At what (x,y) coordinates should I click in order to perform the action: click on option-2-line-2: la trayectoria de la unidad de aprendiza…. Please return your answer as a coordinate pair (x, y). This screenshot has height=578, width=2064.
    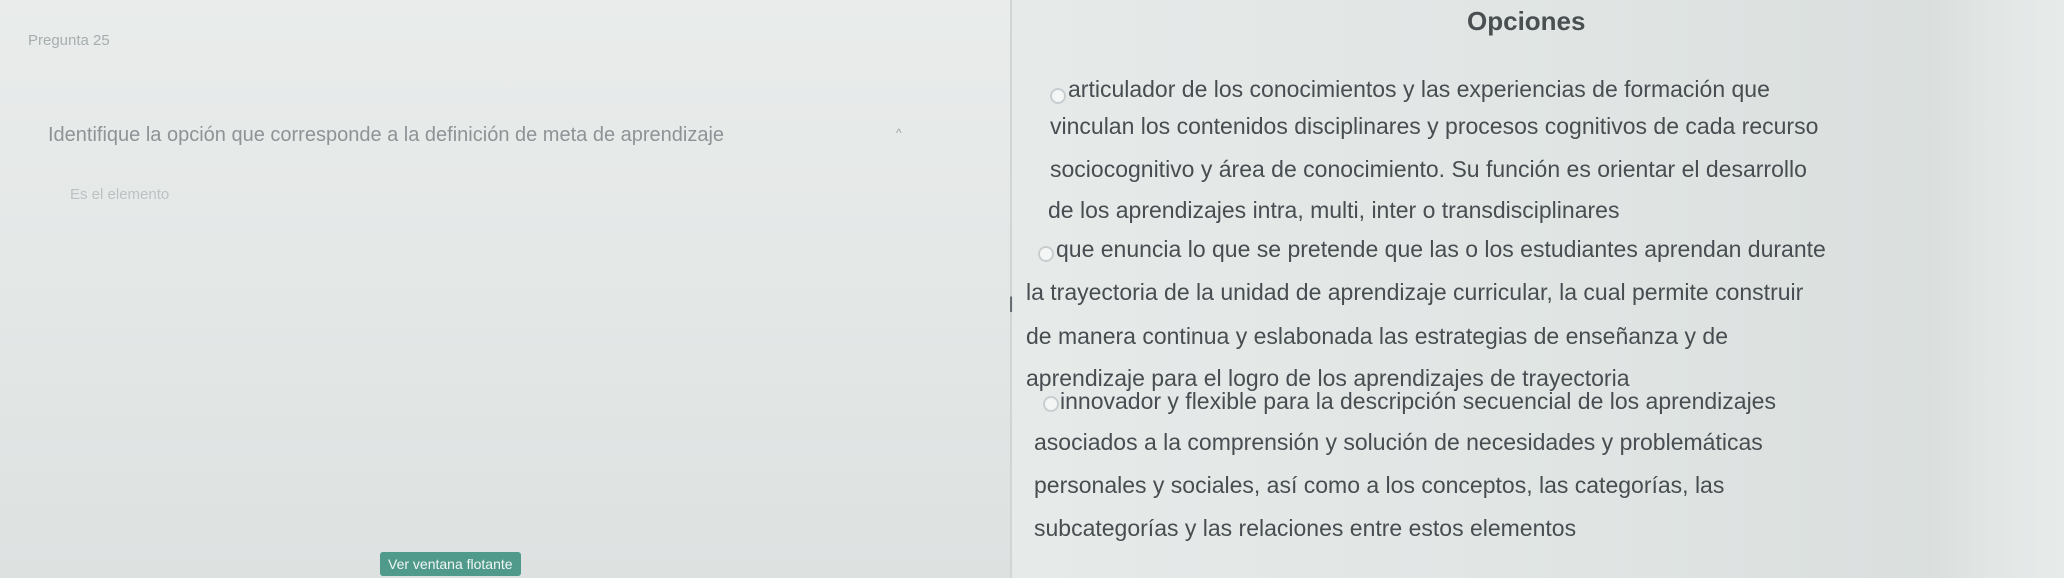
    Looking at the image, I should click on (1415, 292).